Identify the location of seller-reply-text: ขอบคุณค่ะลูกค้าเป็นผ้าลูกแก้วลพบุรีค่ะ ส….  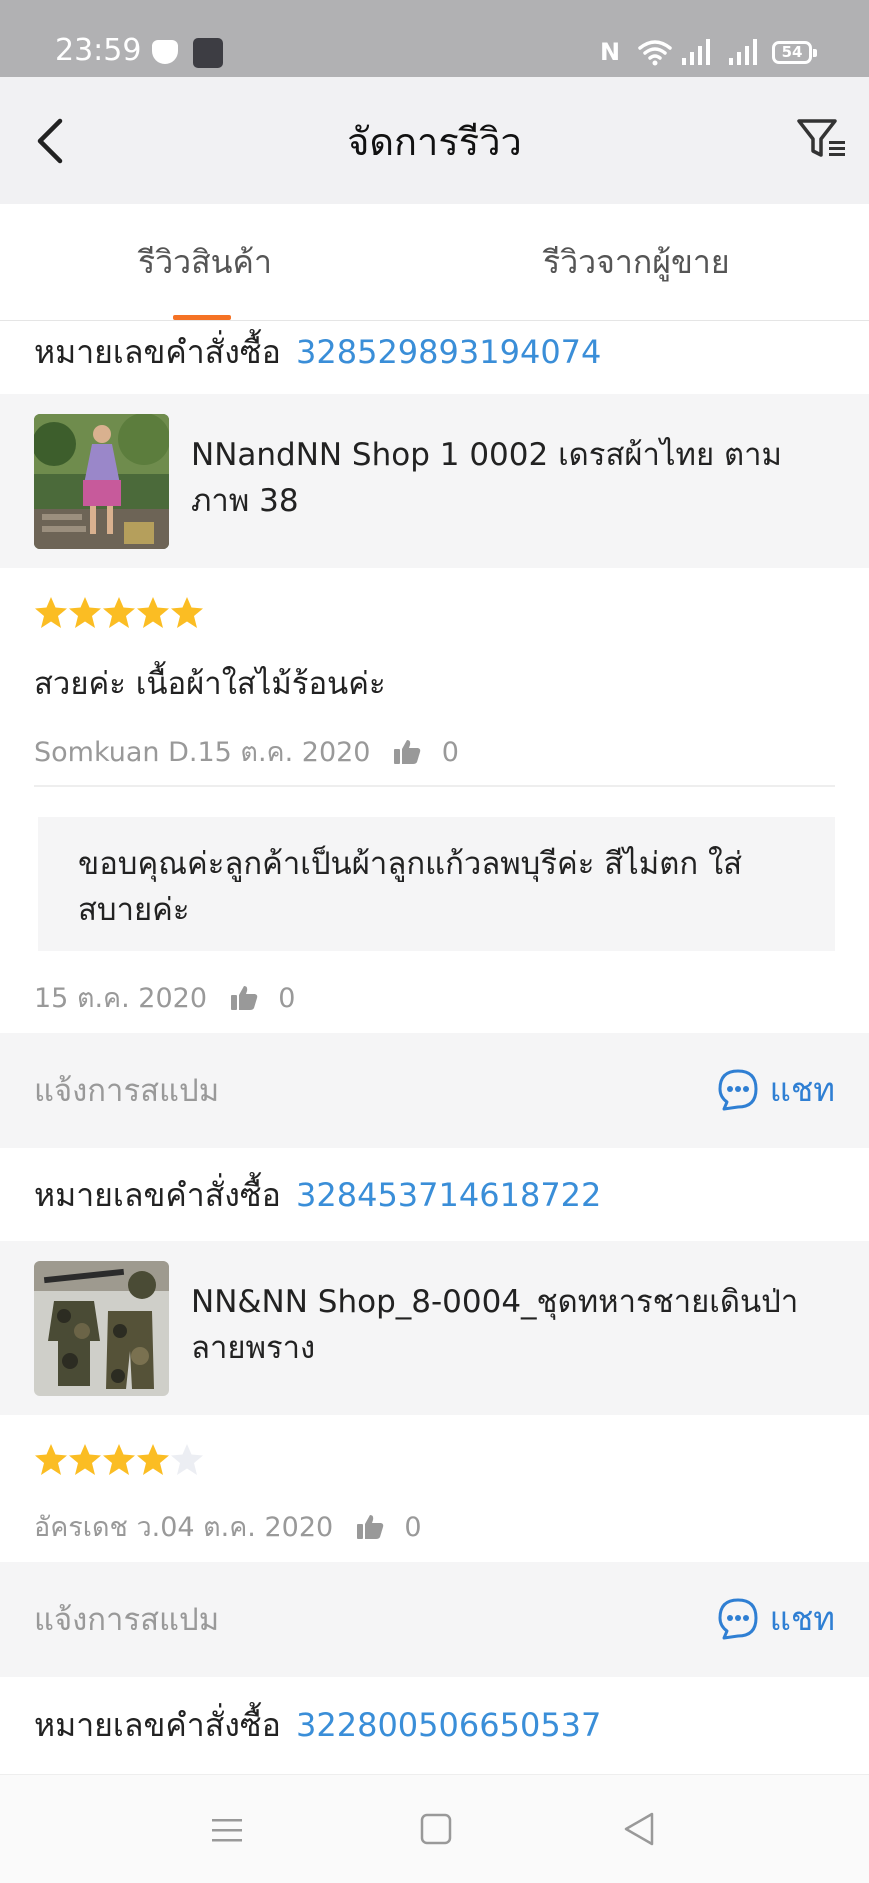
(410, 887).